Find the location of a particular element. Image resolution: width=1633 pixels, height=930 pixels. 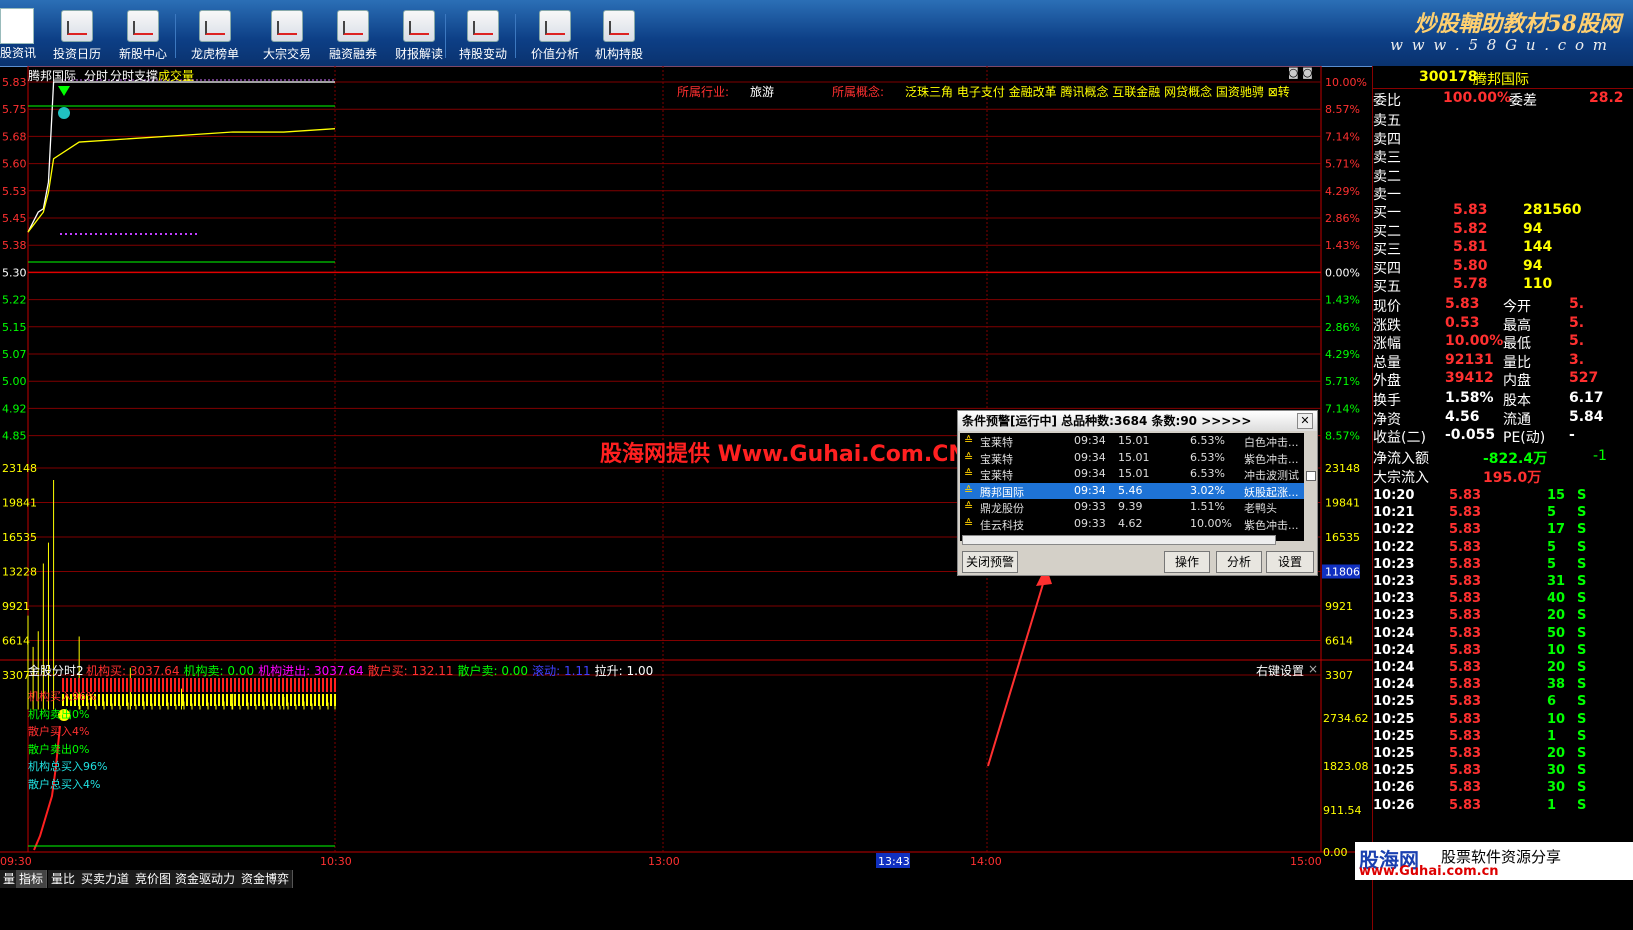

chart-expand-icon: ◙ ◙ is located at coordinates (1300, 72).